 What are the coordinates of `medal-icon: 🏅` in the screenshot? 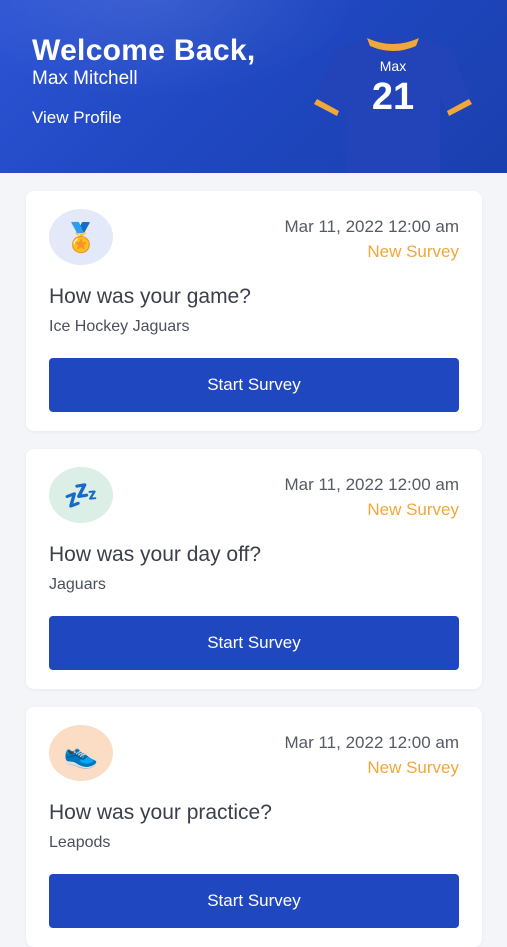 It's located at (81, 237).